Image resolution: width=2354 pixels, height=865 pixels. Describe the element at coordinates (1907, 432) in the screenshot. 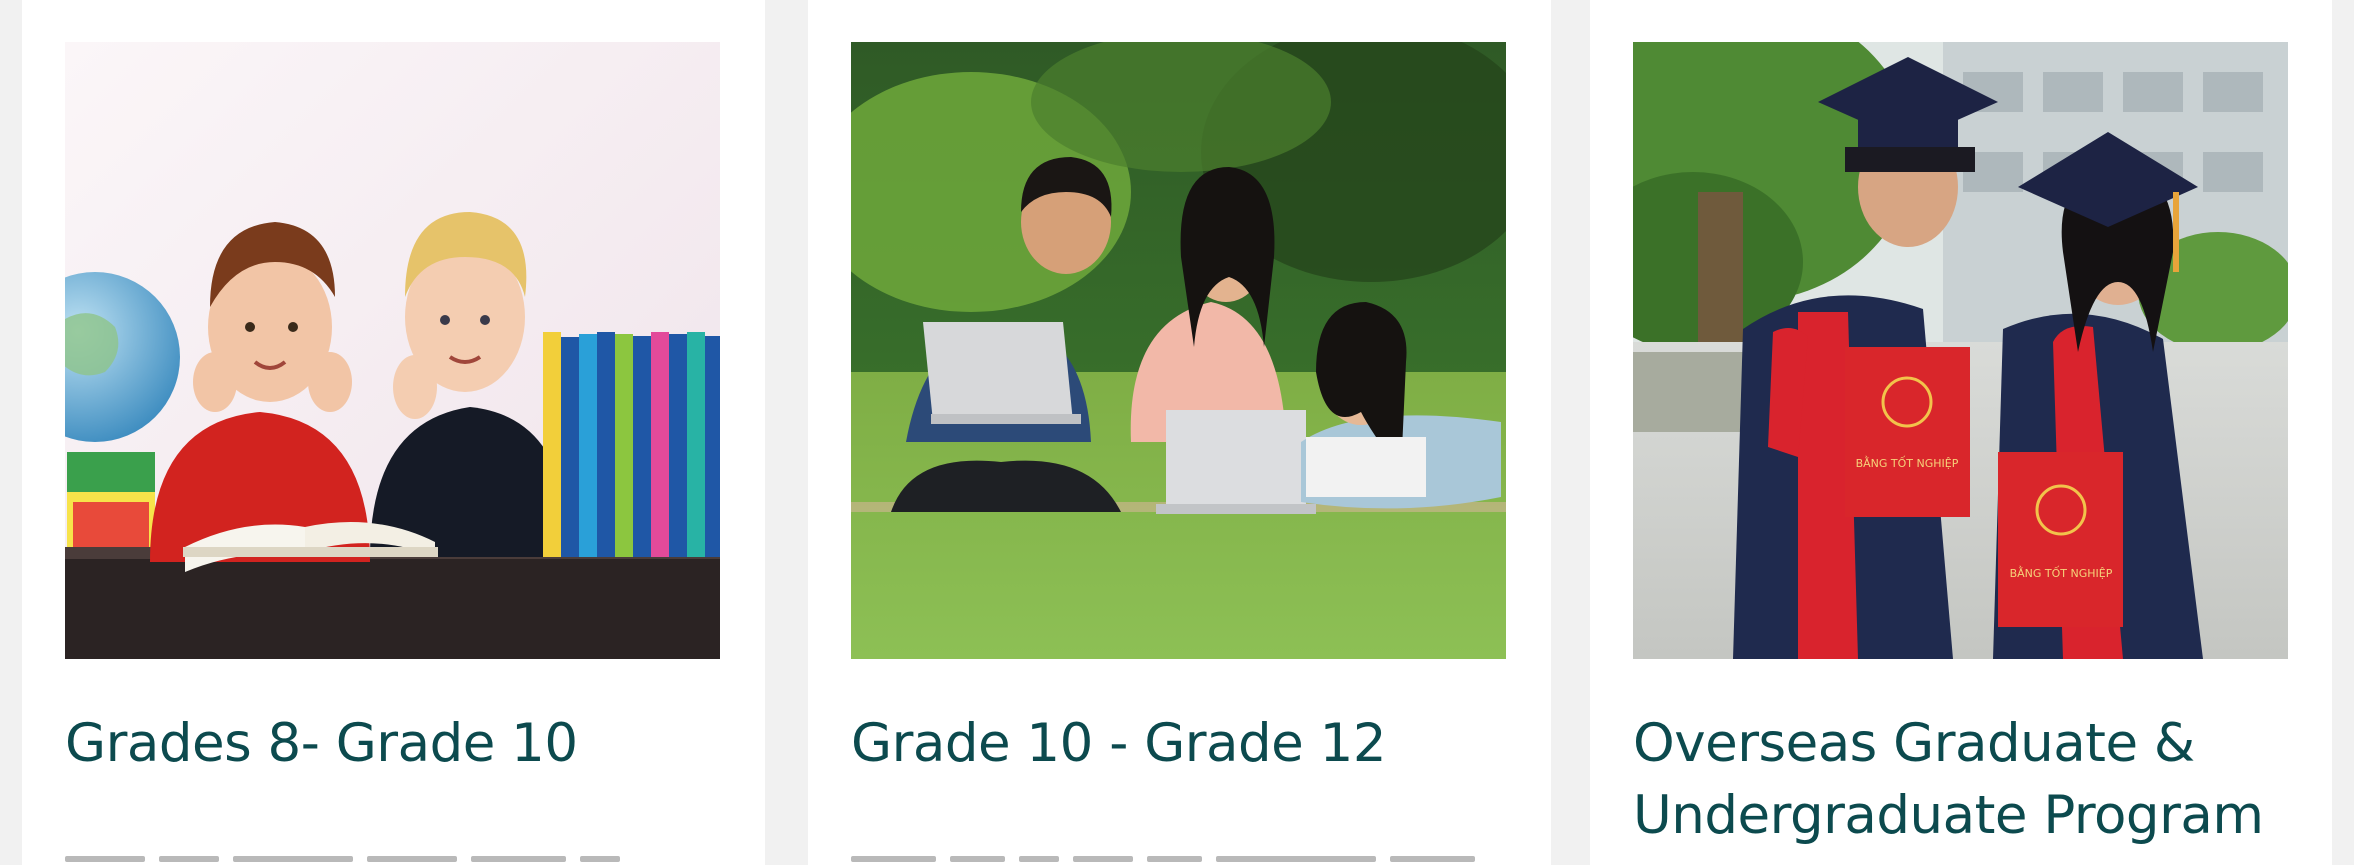

I see `diploma-icon` at that location.